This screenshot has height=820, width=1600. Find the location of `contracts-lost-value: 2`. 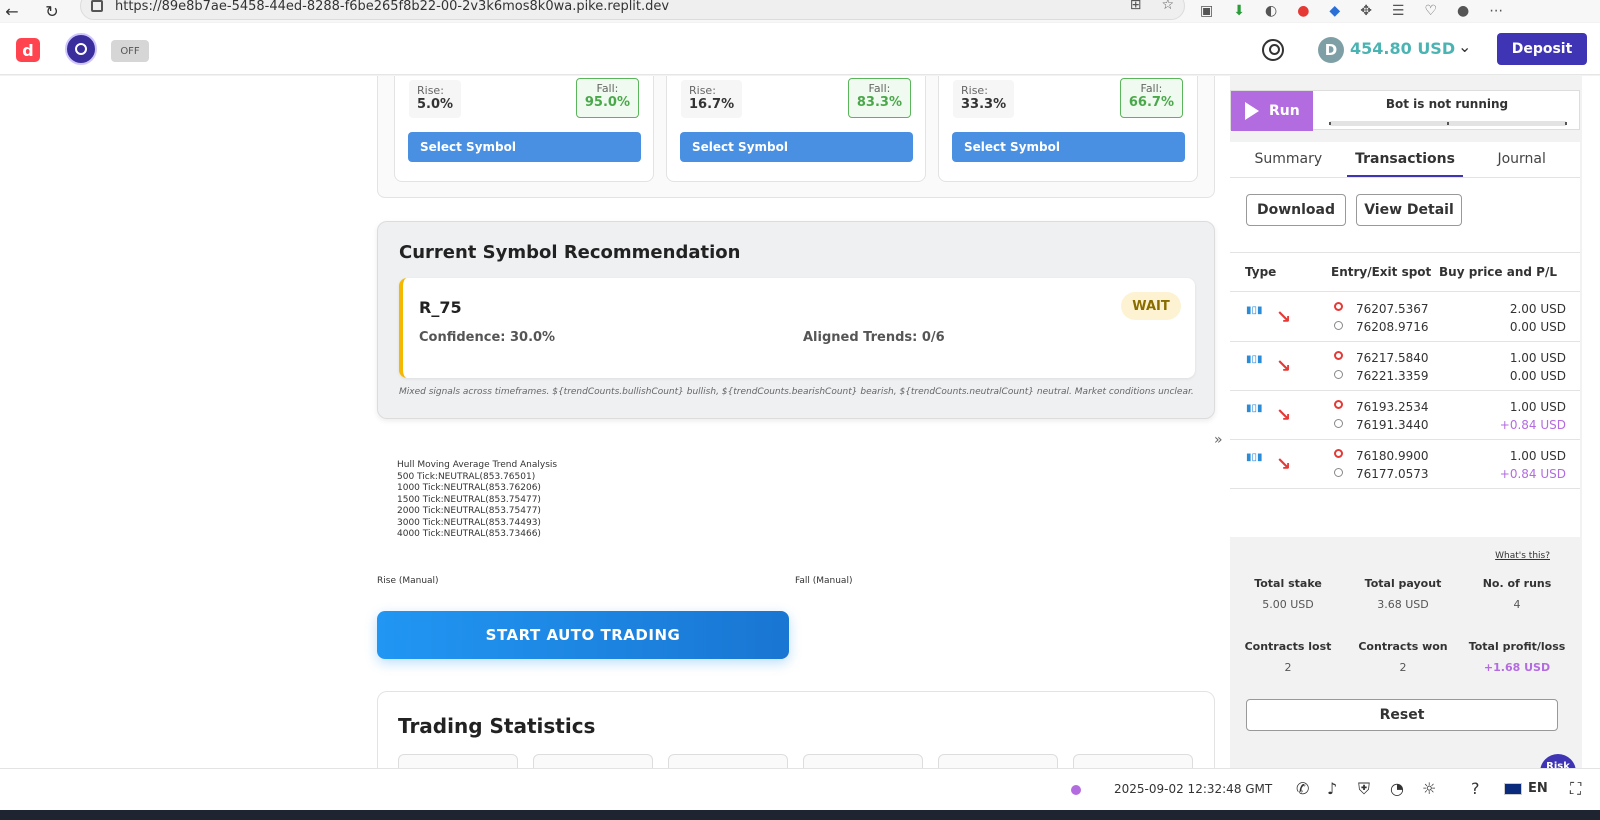

contracts-lost-value: 2 is located at coordinates (1288, 667).